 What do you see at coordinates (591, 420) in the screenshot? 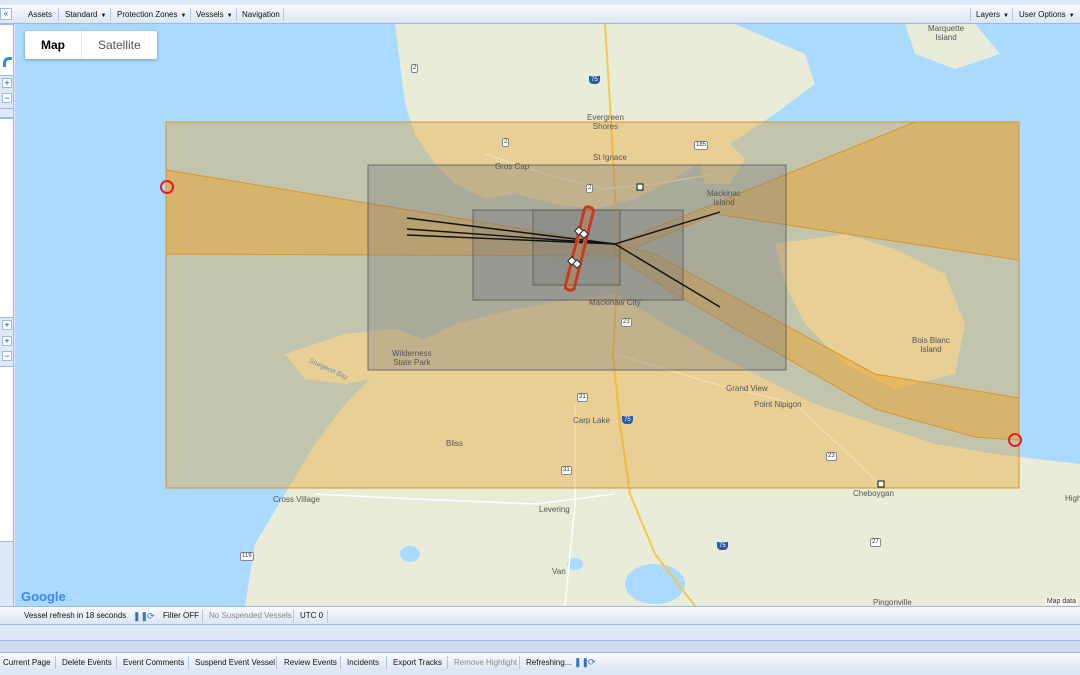
I see `place-label: Carp Lake` at bounding box center [591, 420].